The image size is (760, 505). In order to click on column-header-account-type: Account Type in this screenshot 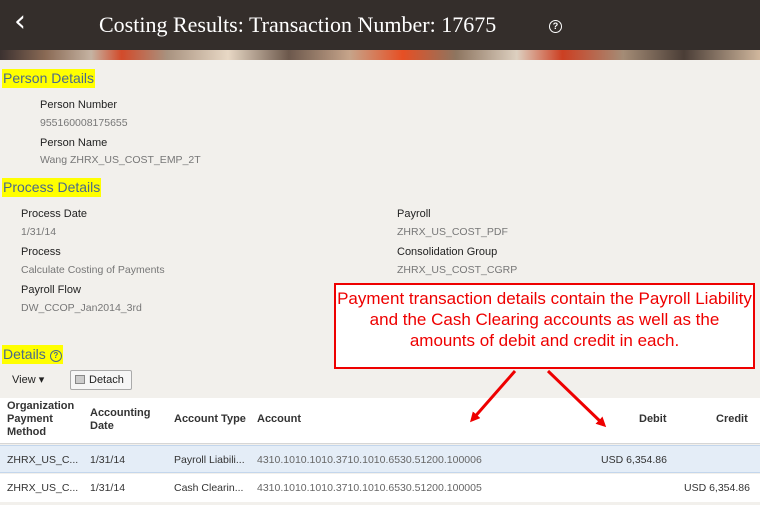, I will do `click(210, 419)`.